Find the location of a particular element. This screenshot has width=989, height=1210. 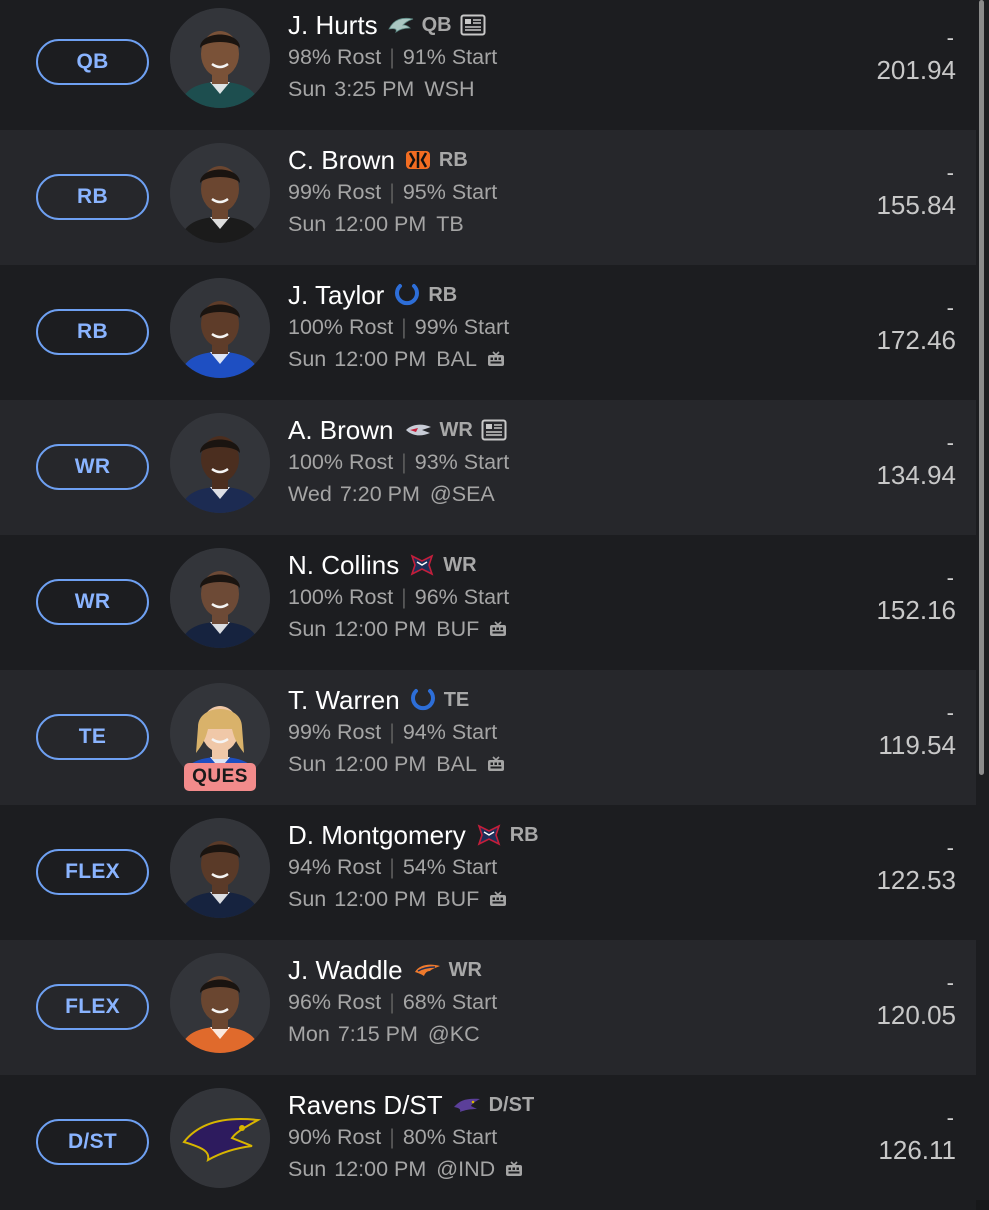

player-name-link: C. Brown is located at coordinates (341, 160).